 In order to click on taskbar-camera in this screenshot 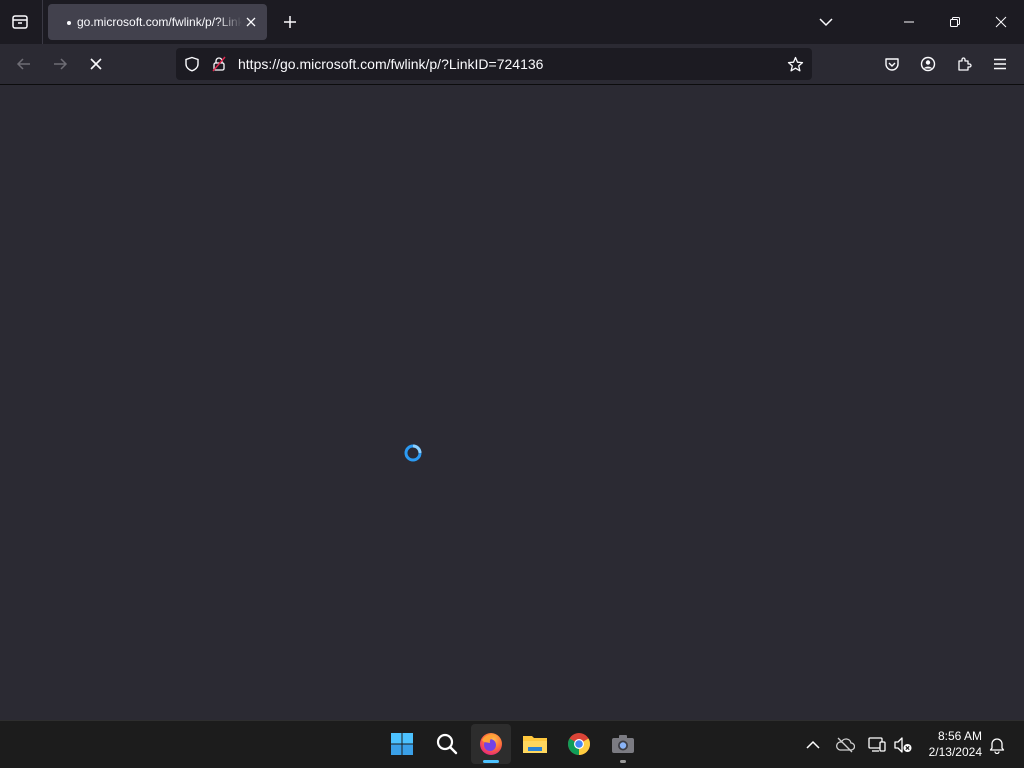, I will do `click(623, 744)`.